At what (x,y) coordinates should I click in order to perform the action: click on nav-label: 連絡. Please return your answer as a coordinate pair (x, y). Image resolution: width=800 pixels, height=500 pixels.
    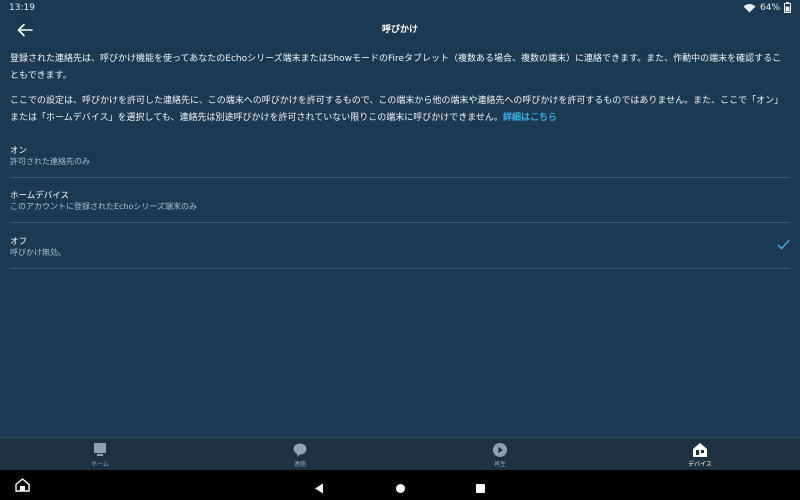
    Looking at the image, I should click on (299, 464).